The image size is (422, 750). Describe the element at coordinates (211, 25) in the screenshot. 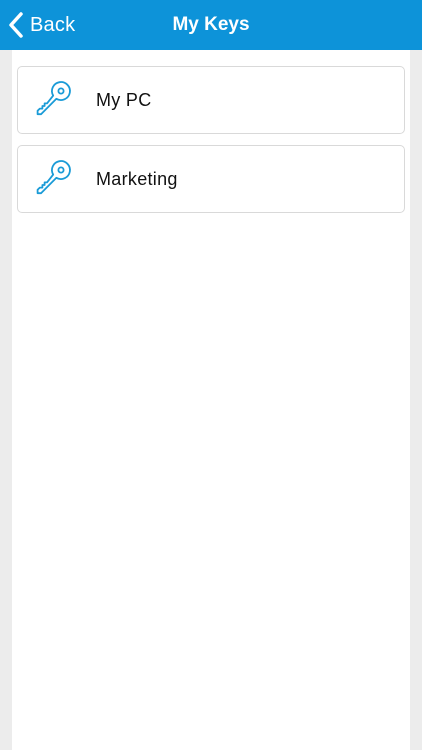

I see `navigation-bar: Back My Keys` at that location.